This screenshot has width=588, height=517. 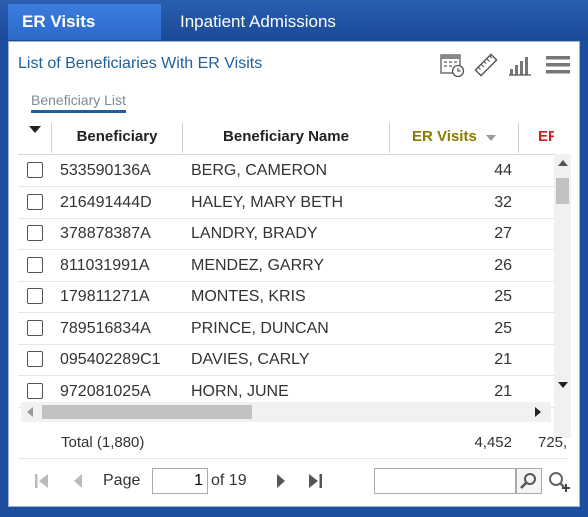 I want to click on table-row: 533590136A BERG, CAMERON 44, so click(x=286, y=171).